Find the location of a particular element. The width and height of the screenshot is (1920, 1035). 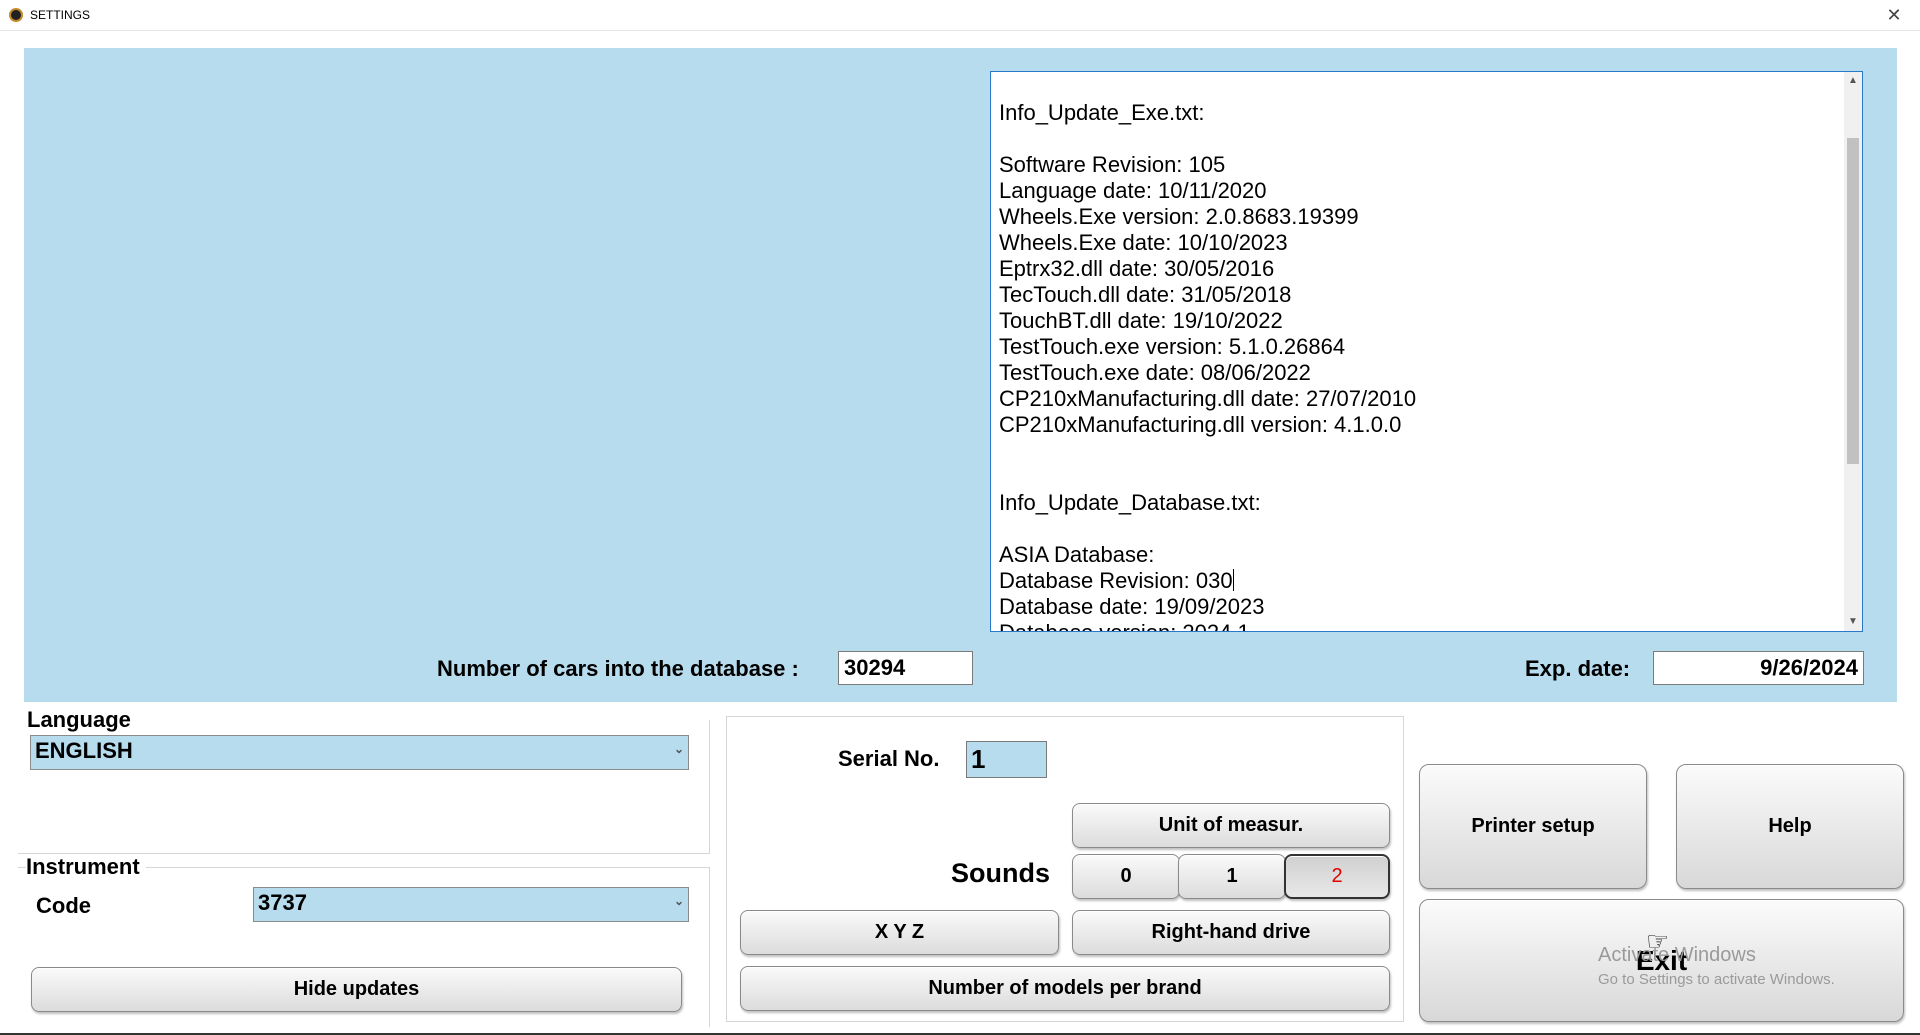

exp-date-field: 9/26/2024 is located at coordinates (1758, 668).